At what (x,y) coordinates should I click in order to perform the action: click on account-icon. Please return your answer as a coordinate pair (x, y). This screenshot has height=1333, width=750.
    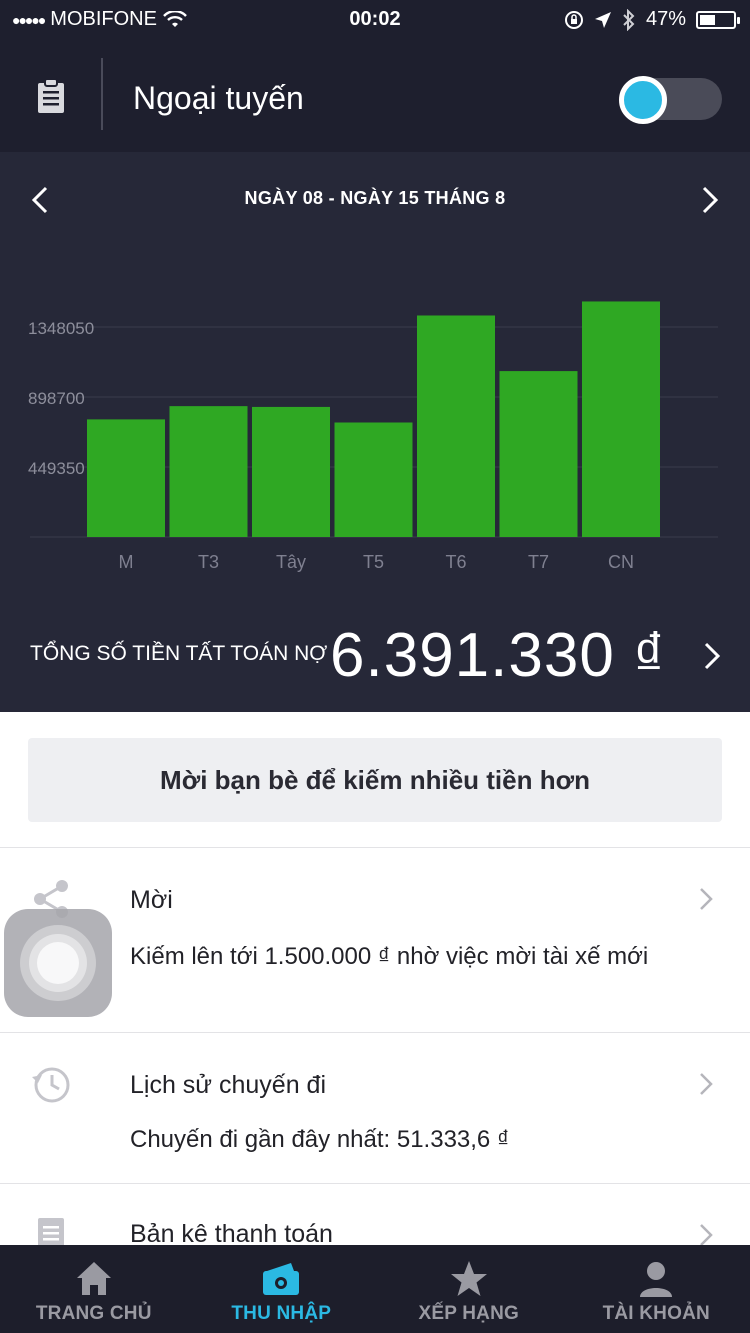
    Looking at the image, I should click on (656, 1279).